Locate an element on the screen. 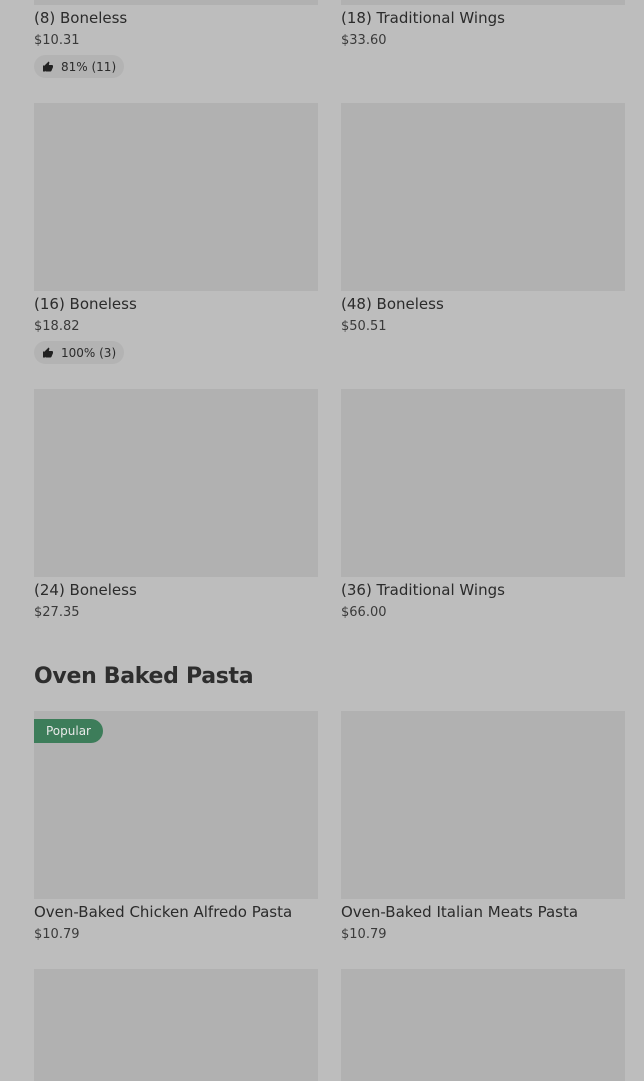 This screenshot has height=1081, width=644. menu-item-card: (18) Traditional Wings $33.60 is located at coordinates (483, 24).